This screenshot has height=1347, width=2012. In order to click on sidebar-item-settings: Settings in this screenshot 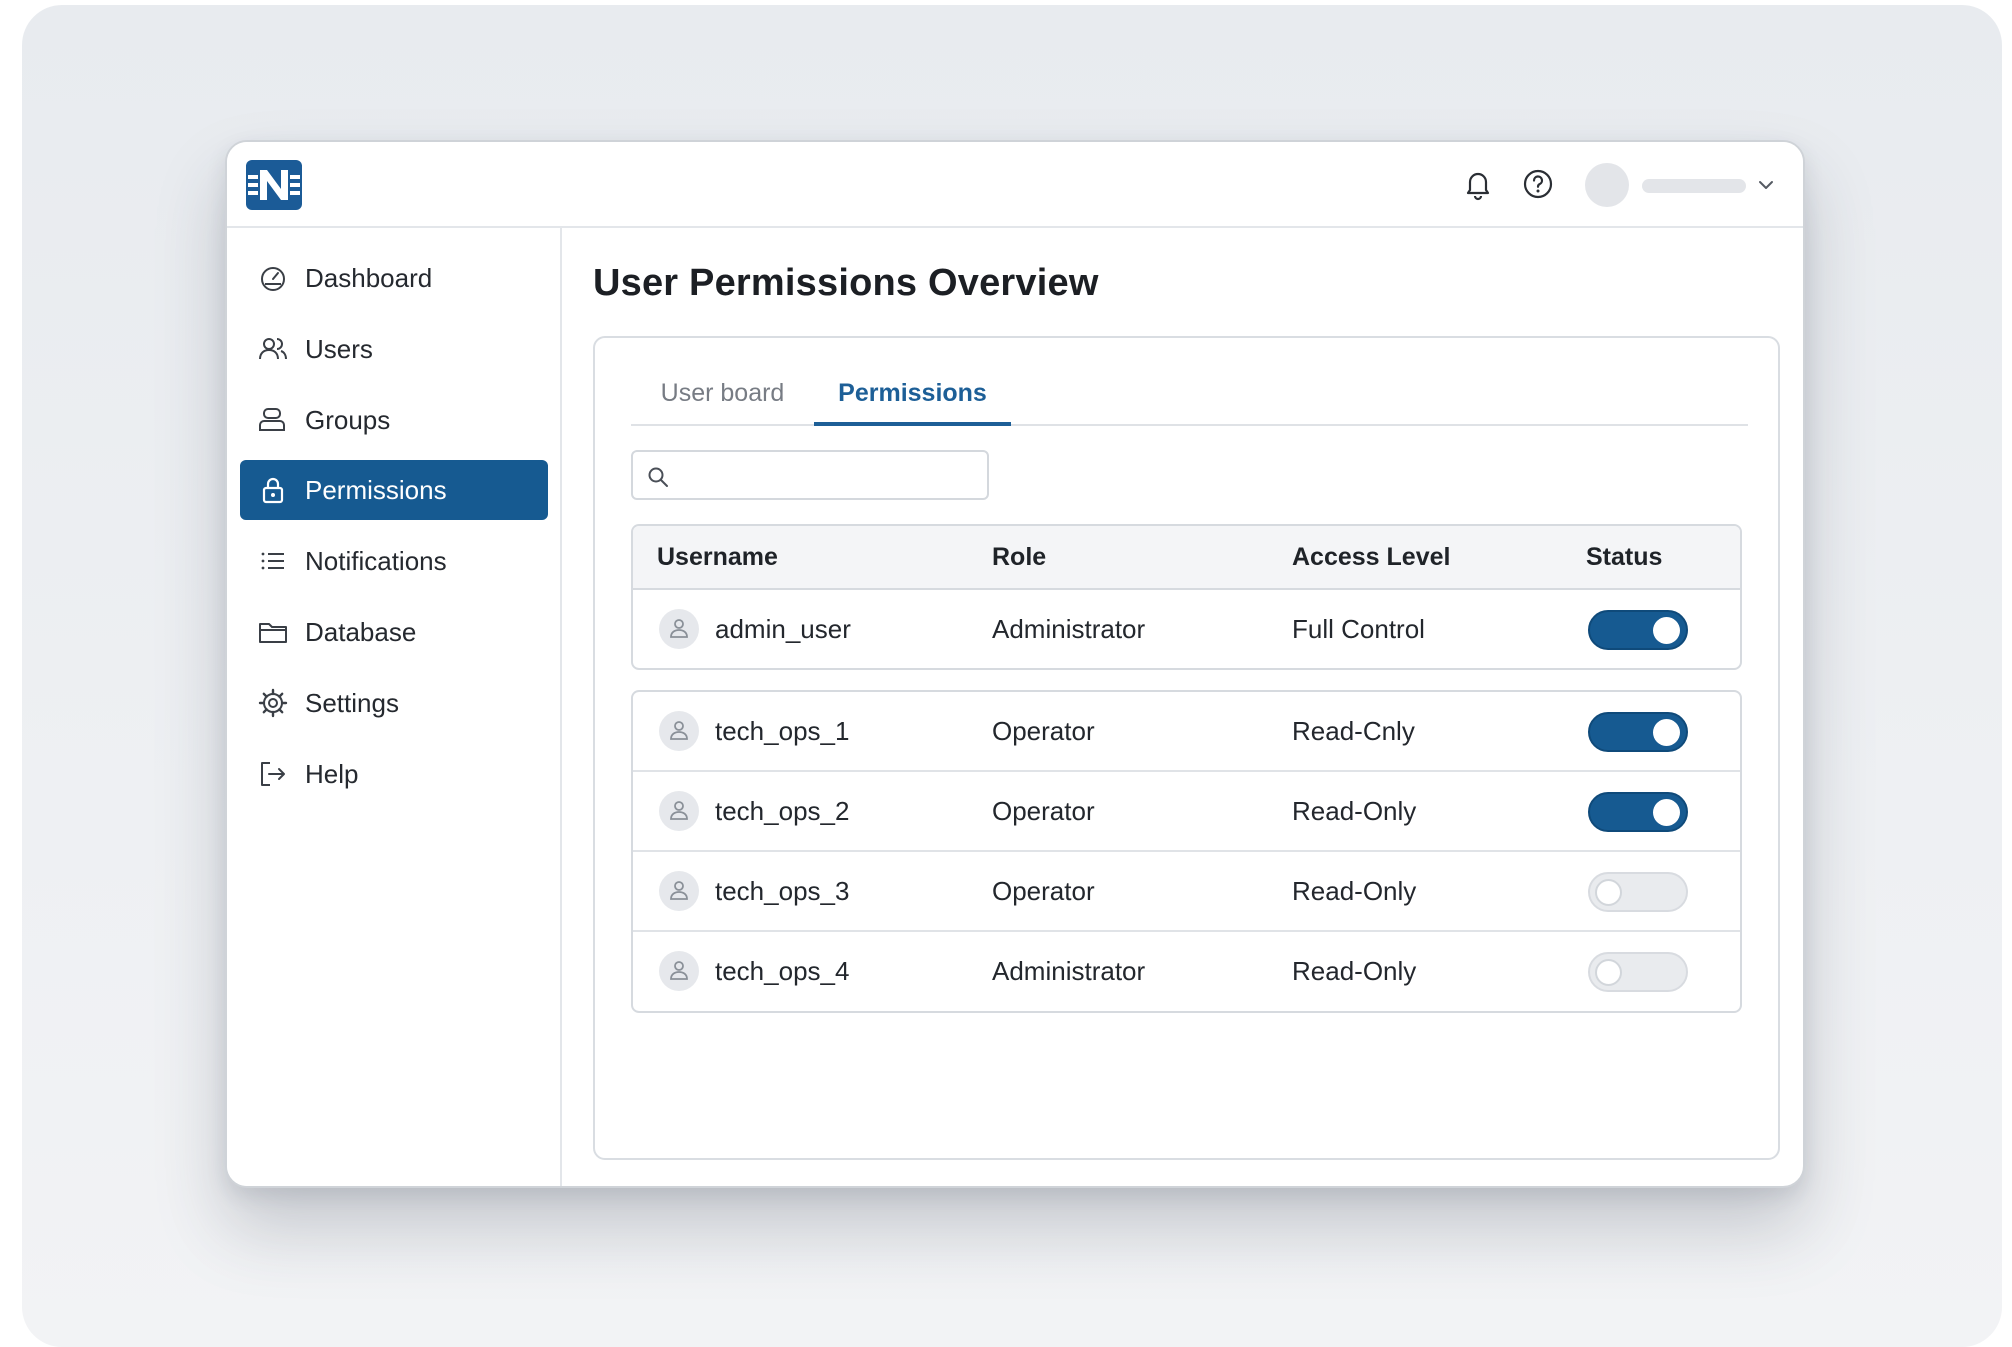, I will do `click(394, 703)`.